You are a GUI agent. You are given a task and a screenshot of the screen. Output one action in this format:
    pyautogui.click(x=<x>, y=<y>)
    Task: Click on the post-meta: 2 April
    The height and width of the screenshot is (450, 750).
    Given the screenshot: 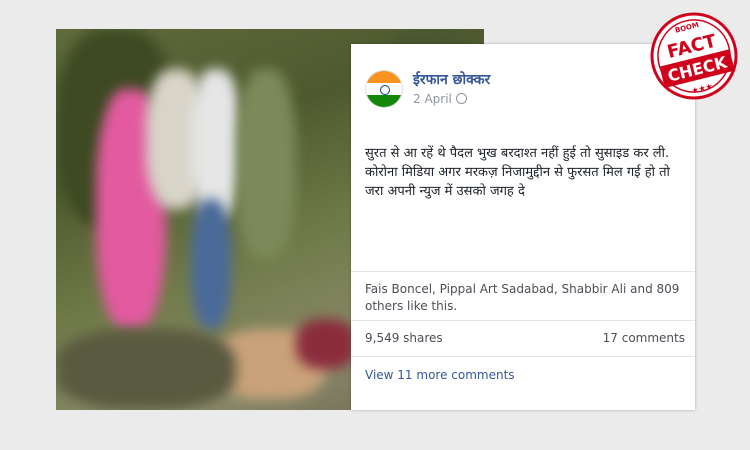 What is the action you would take?
    pyautogui.click(x=440, y=99)
    